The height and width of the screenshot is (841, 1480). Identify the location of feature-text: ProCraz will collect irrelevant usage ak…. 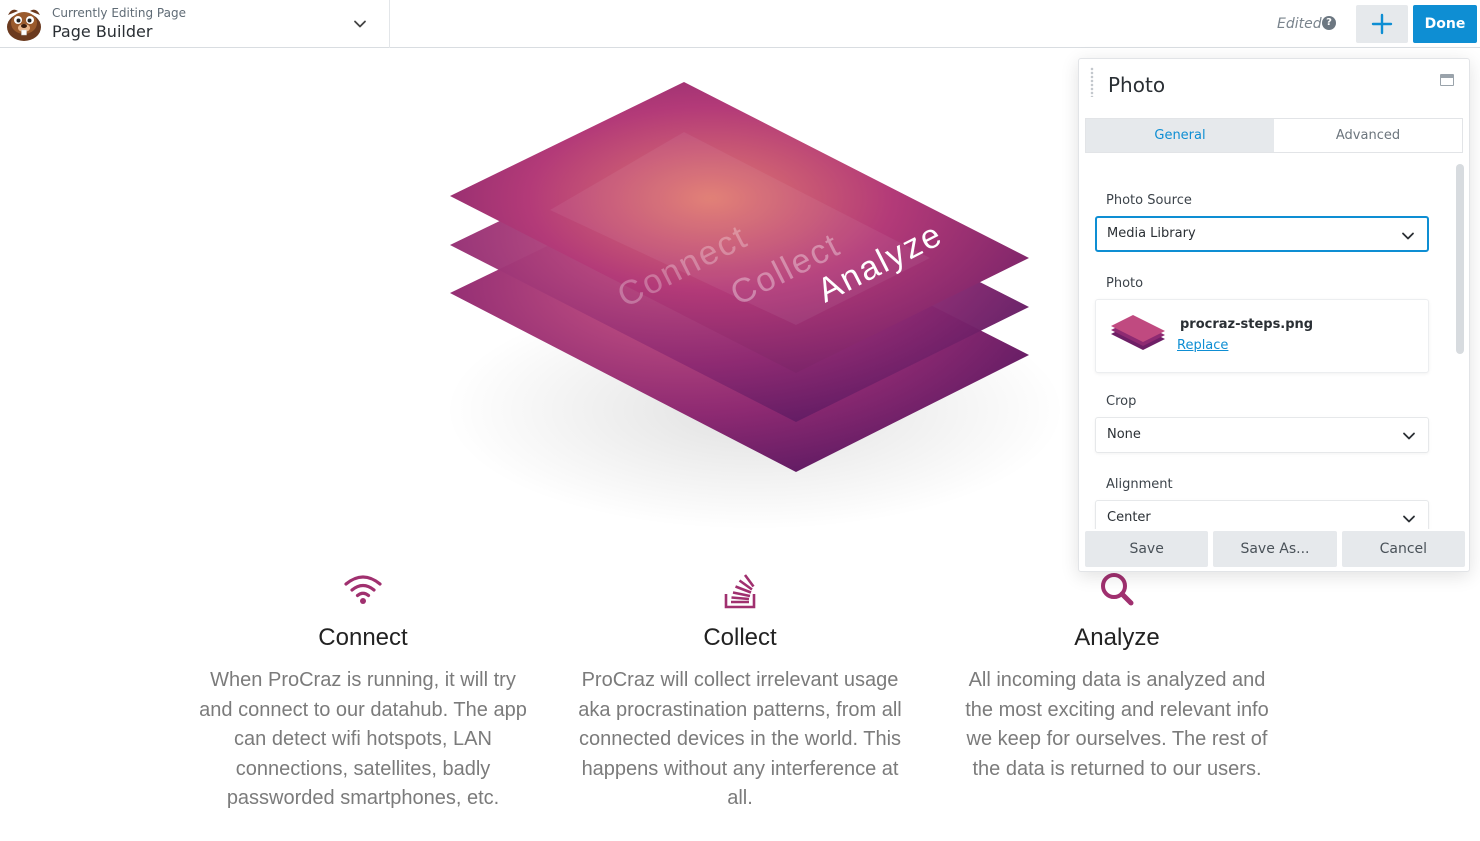
(740, 739).